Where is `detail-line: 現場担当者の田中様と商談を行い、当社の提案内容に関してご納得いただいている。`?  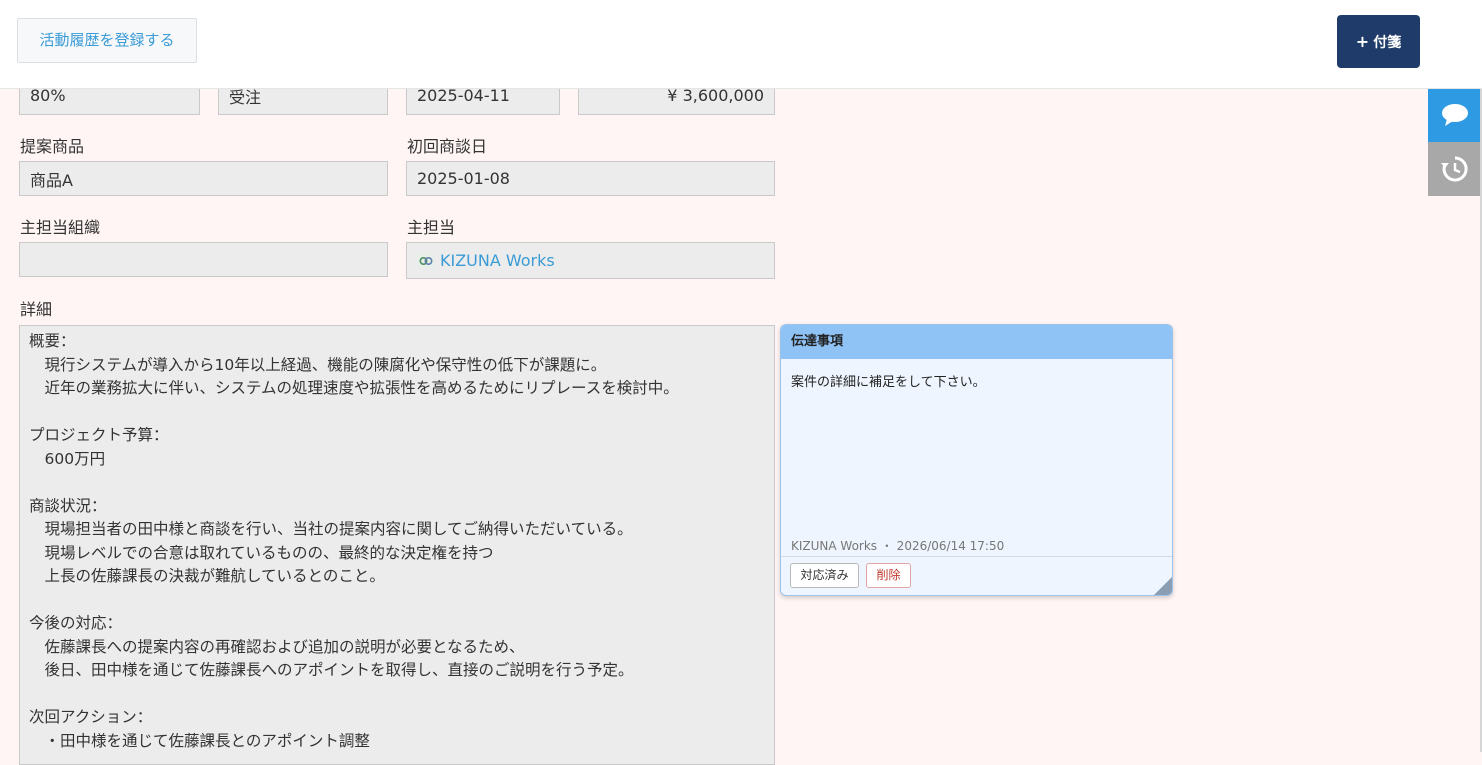 detail-line: 現場担当者の田中様と商談を行い、当社の提案内容に関してご納得いただいている。 is located at coordinates (331, 529).